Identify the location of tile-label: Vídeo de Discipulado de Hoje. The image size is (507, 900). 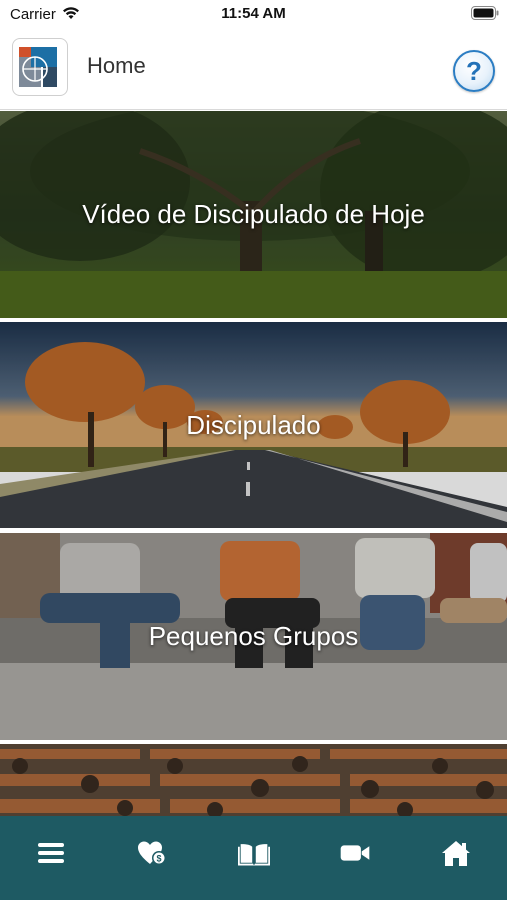
(253, 214).